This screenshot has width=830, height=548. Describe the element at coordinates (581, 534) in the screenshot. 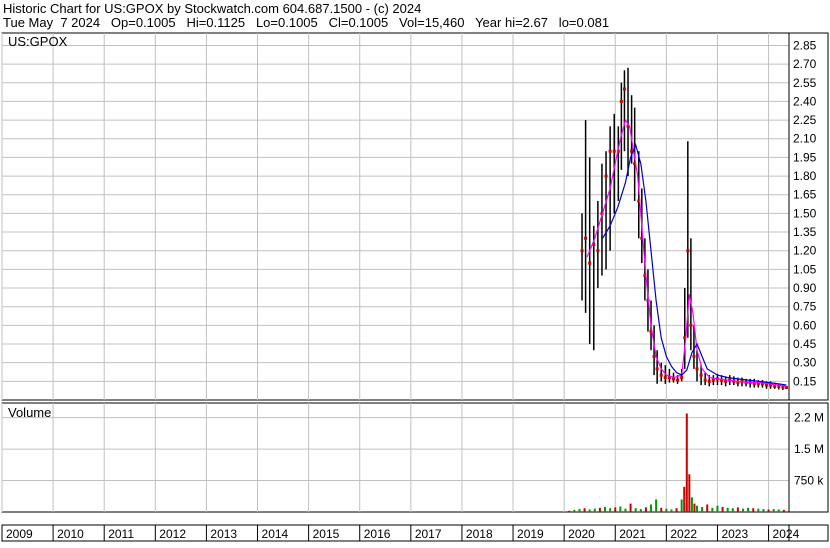

I see `year-tick-label: 2020` at that location.